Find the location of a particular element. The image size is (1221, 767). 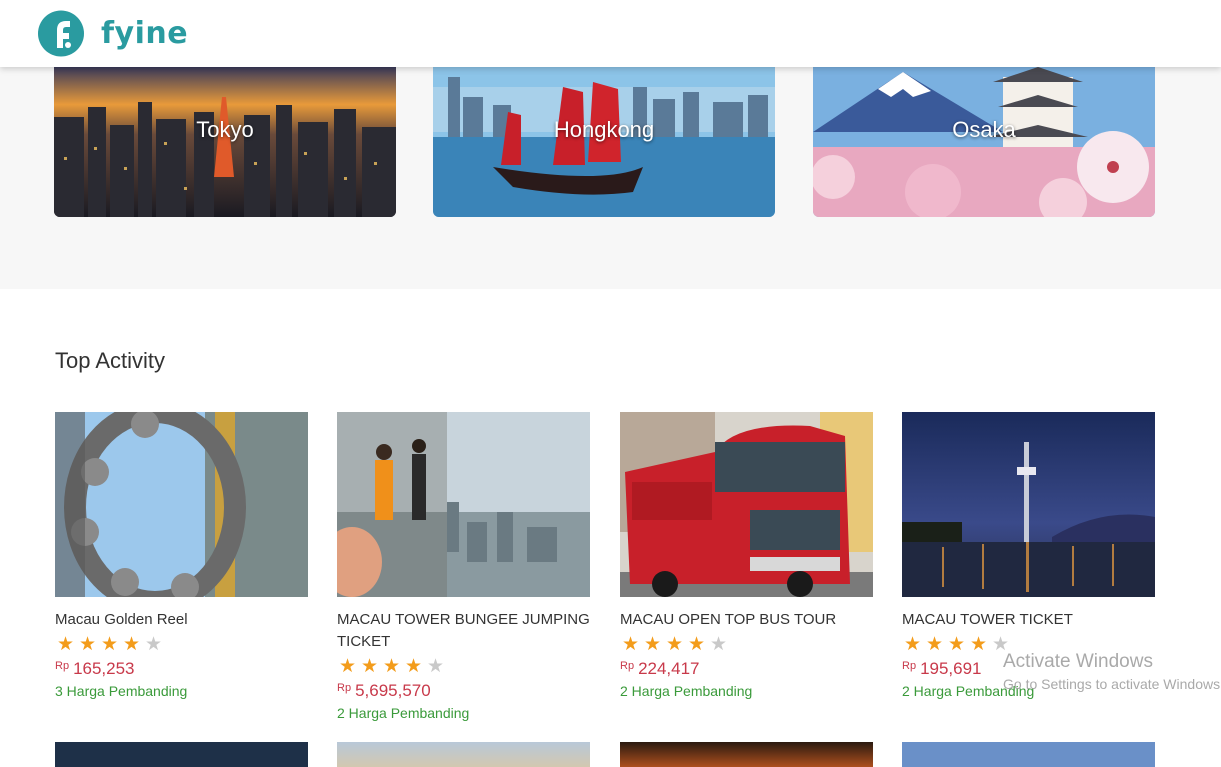

brand-name: fyine is located at coordinates (145, 33).